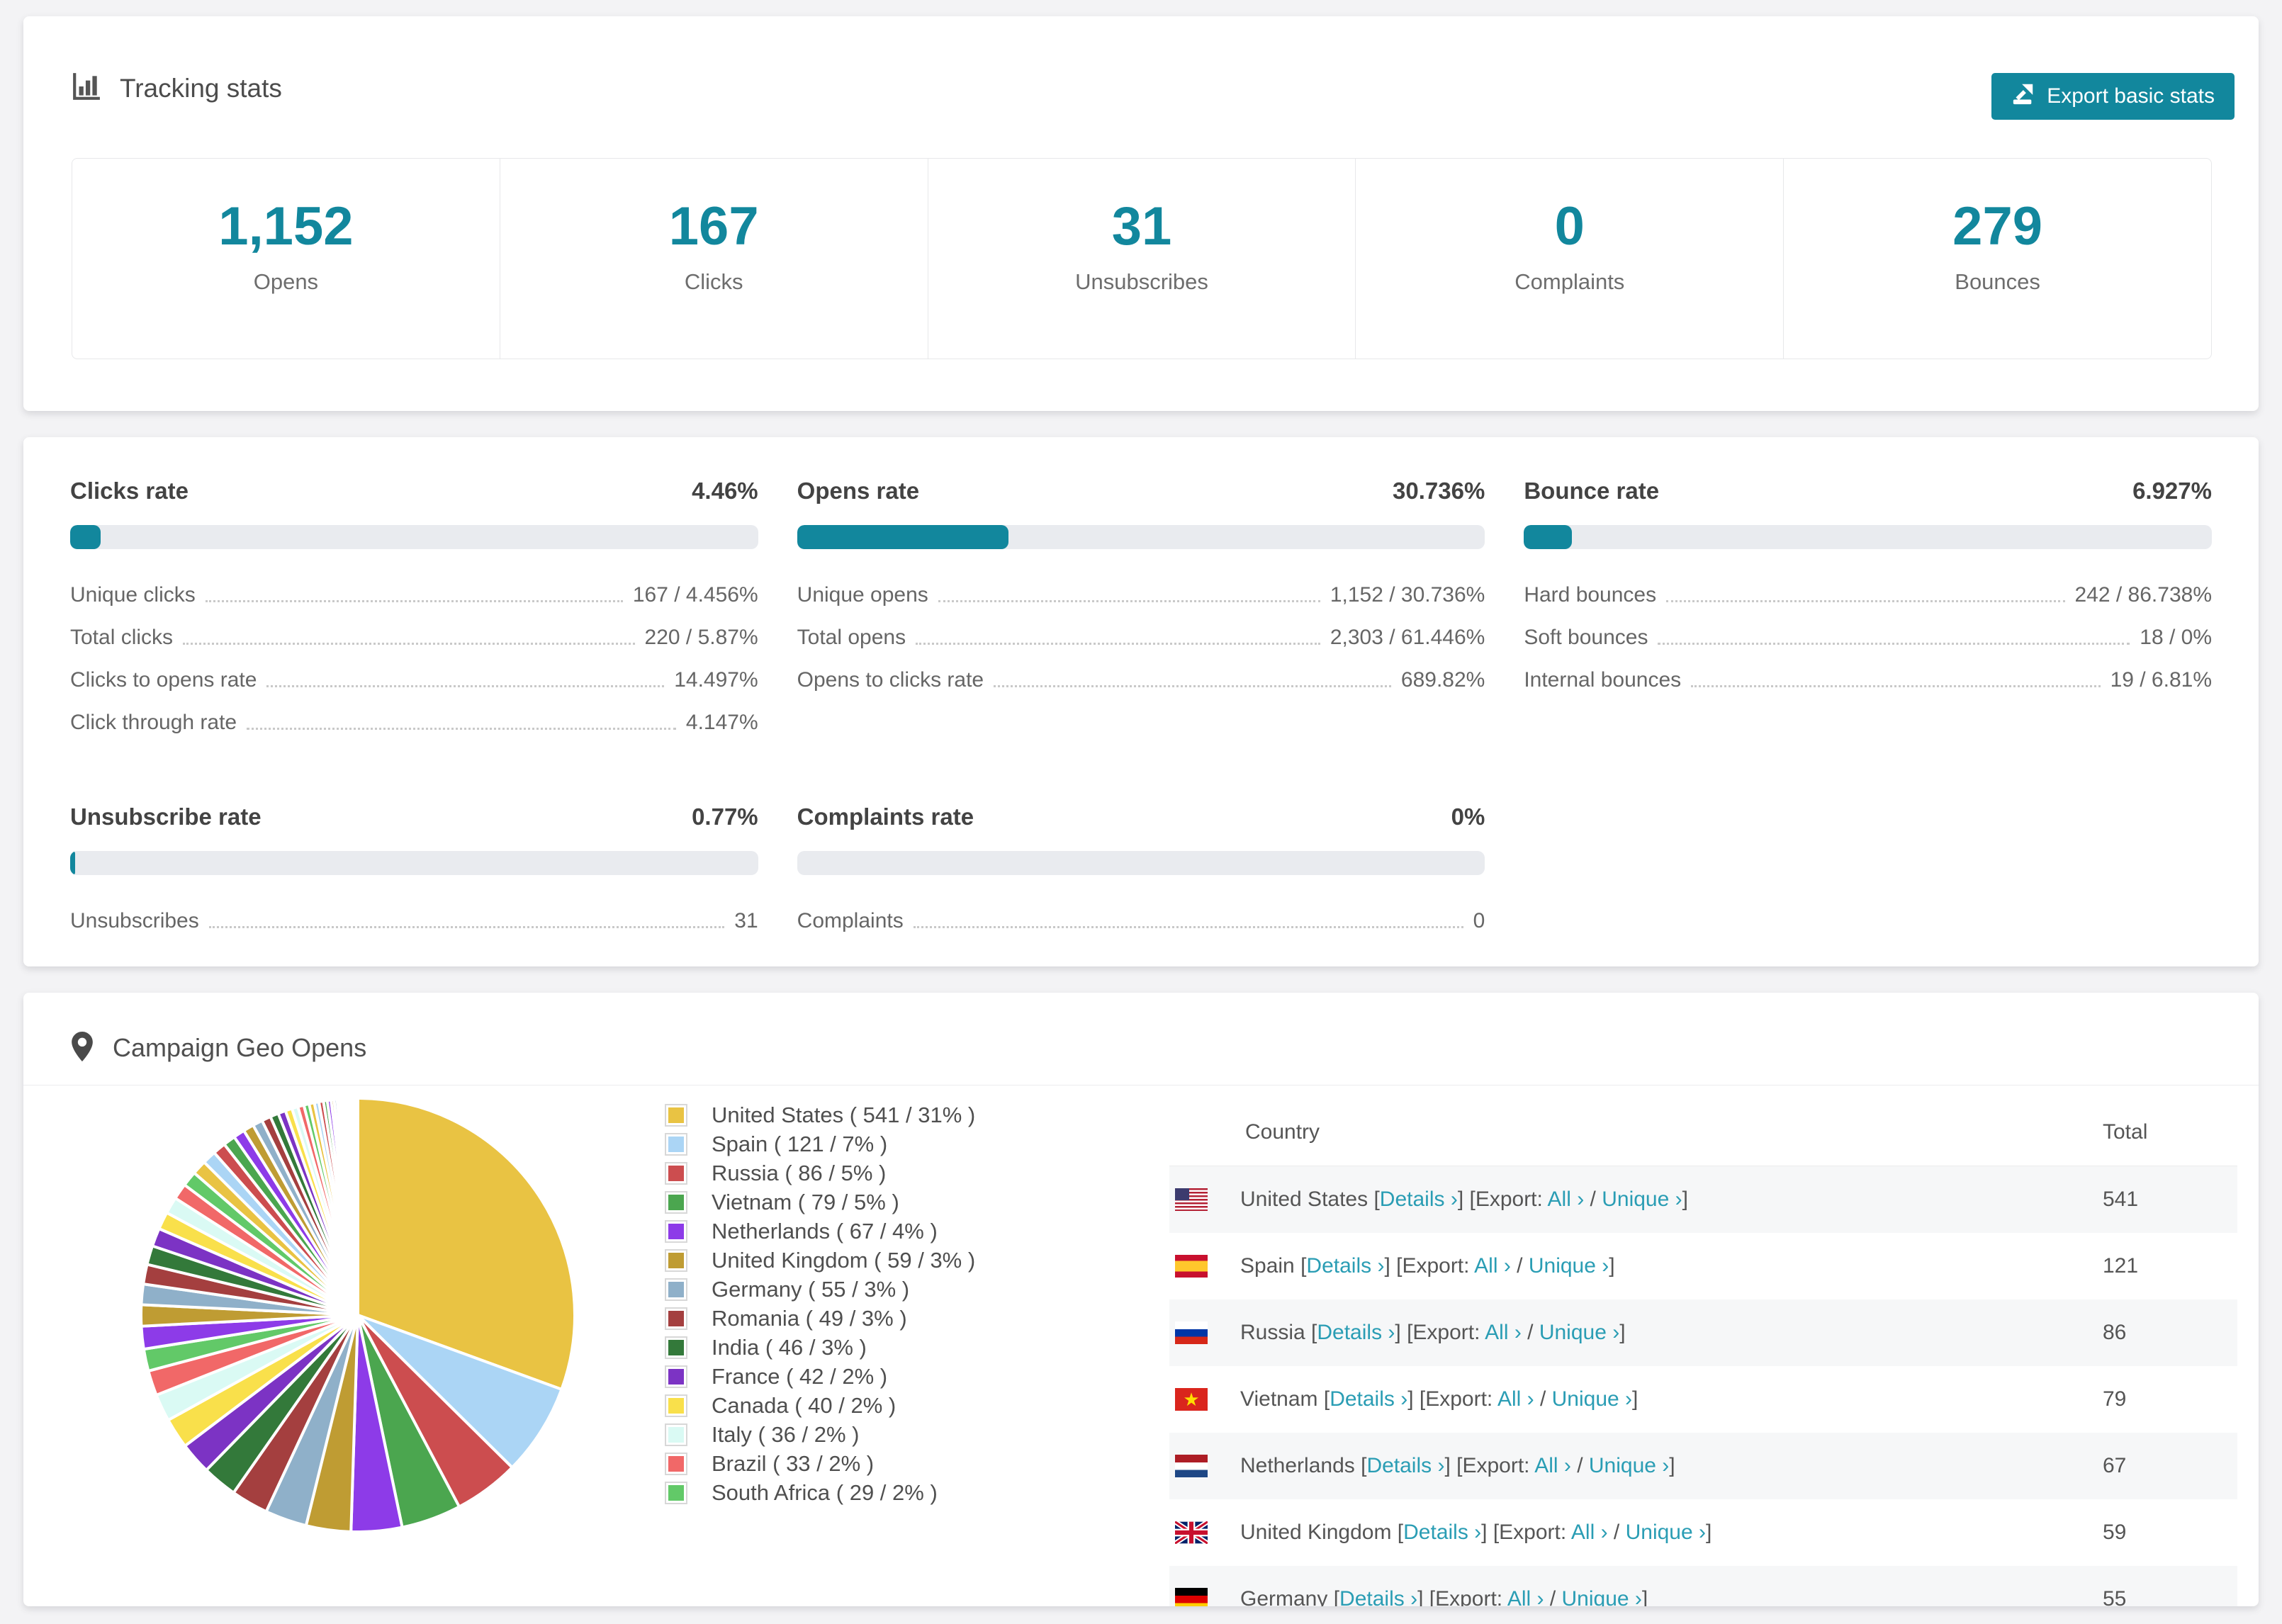 The width and height of the screenshot is (2282, 1624). What do you see at coordinates (1997, 259) in the screenshot?
I see `stat-box-bounces: 279 Bounces` at bounding box center [1997, 259].